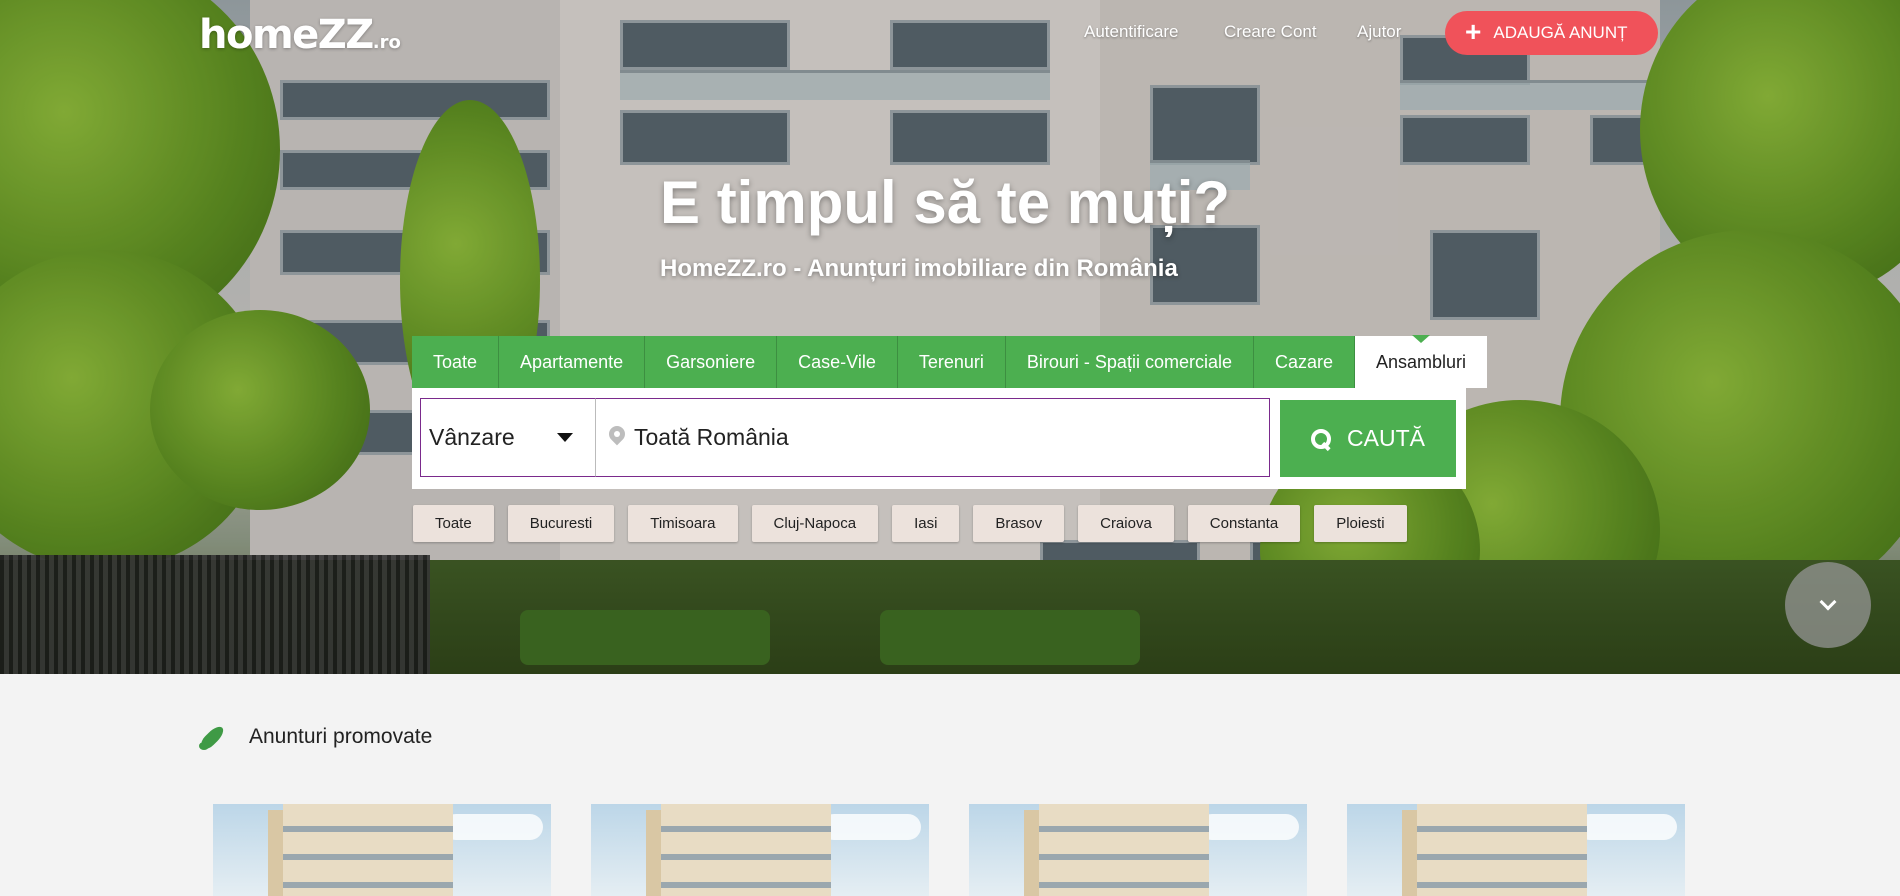 This screenshot has height=896, width=1900. I want to click on city-chip-ploiesti: Ploiesti, so click(1360, 523).